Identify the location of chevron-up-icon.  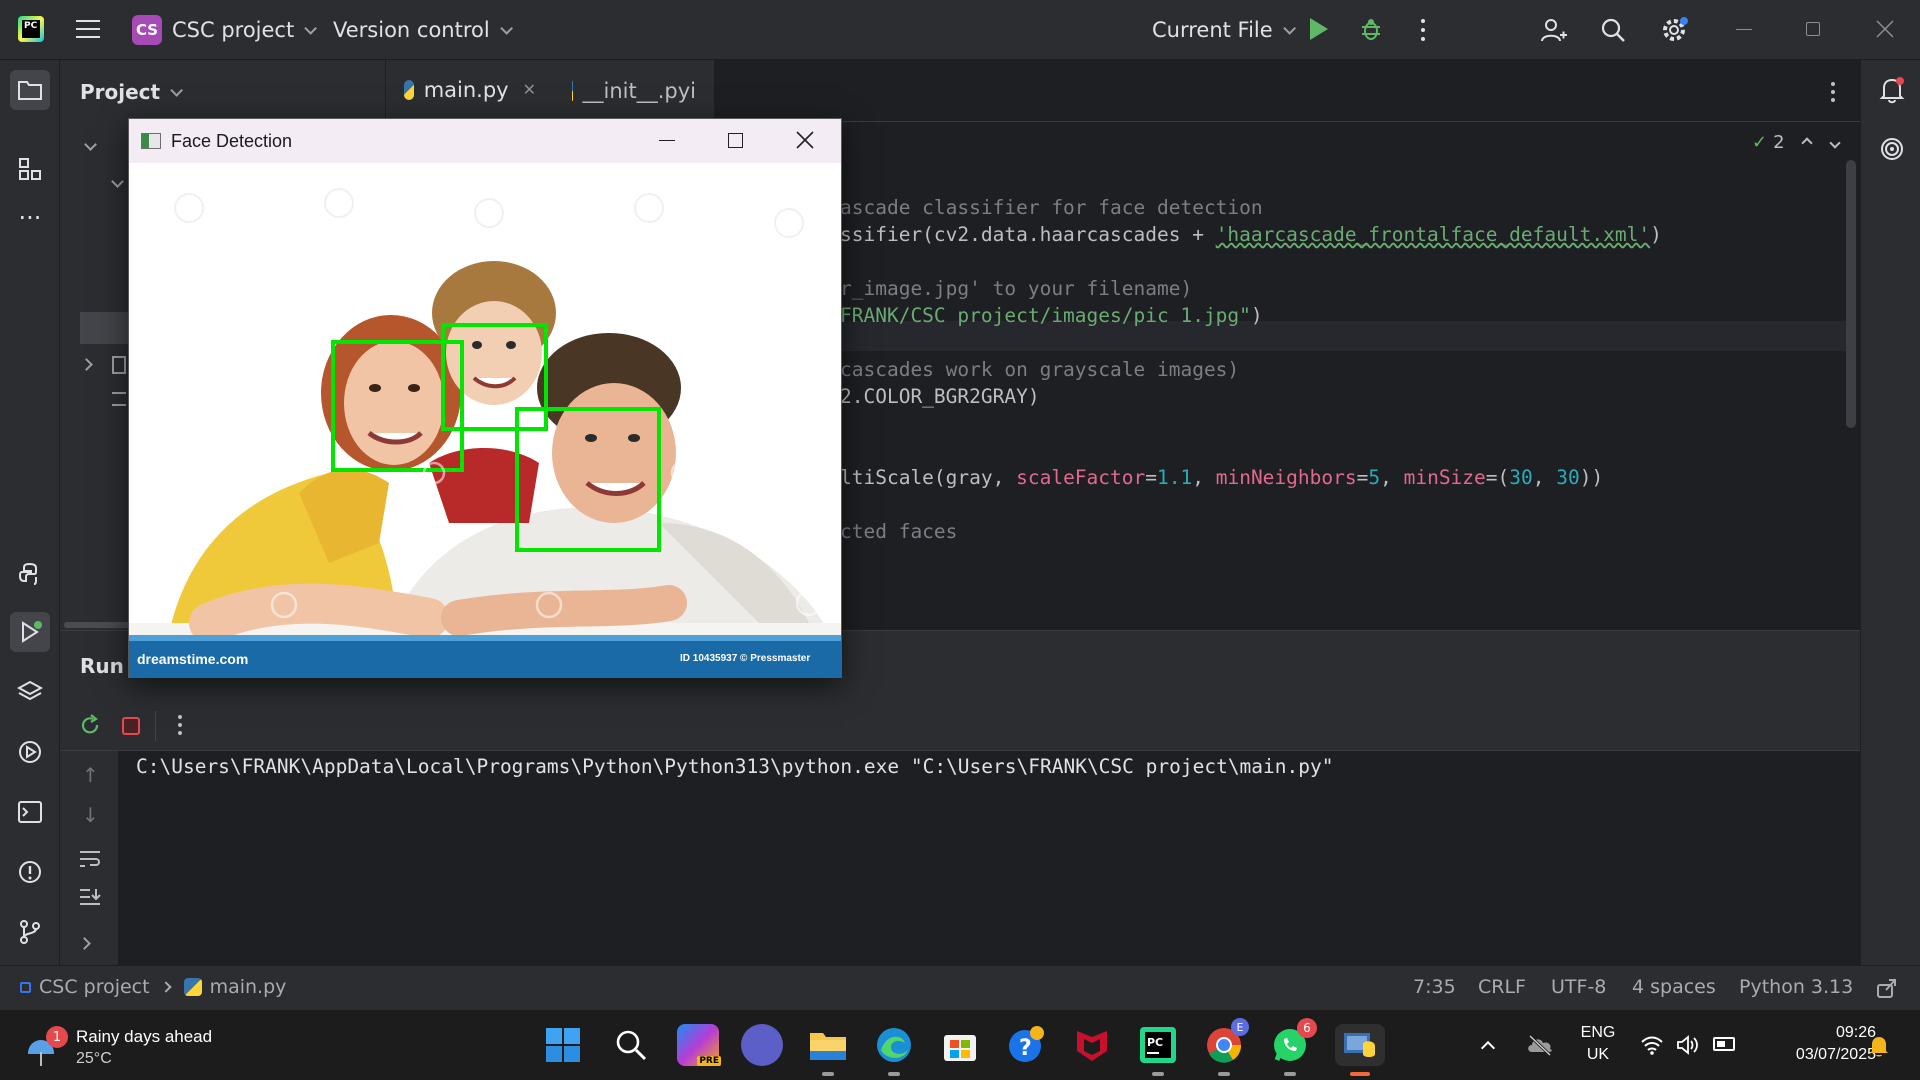
(1806, 142).